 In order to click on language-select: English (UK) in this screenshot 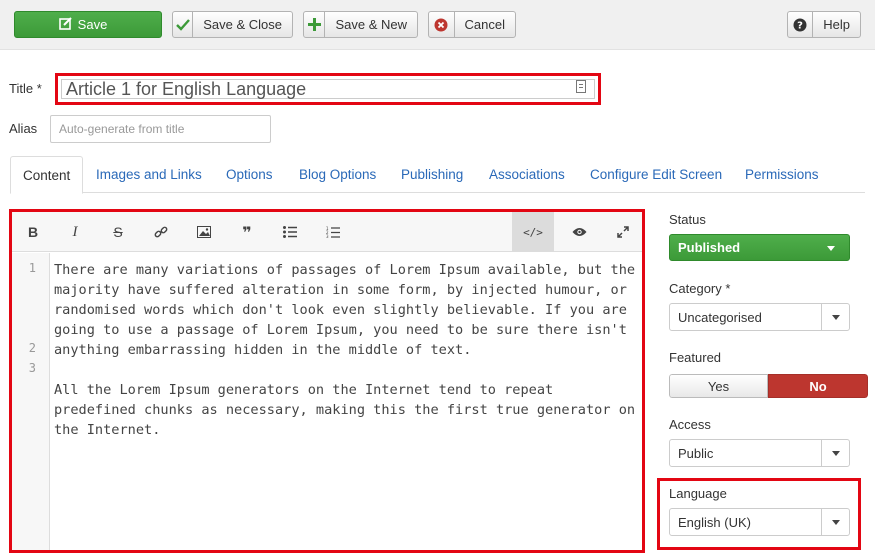, I will do `click(759, 522)`.